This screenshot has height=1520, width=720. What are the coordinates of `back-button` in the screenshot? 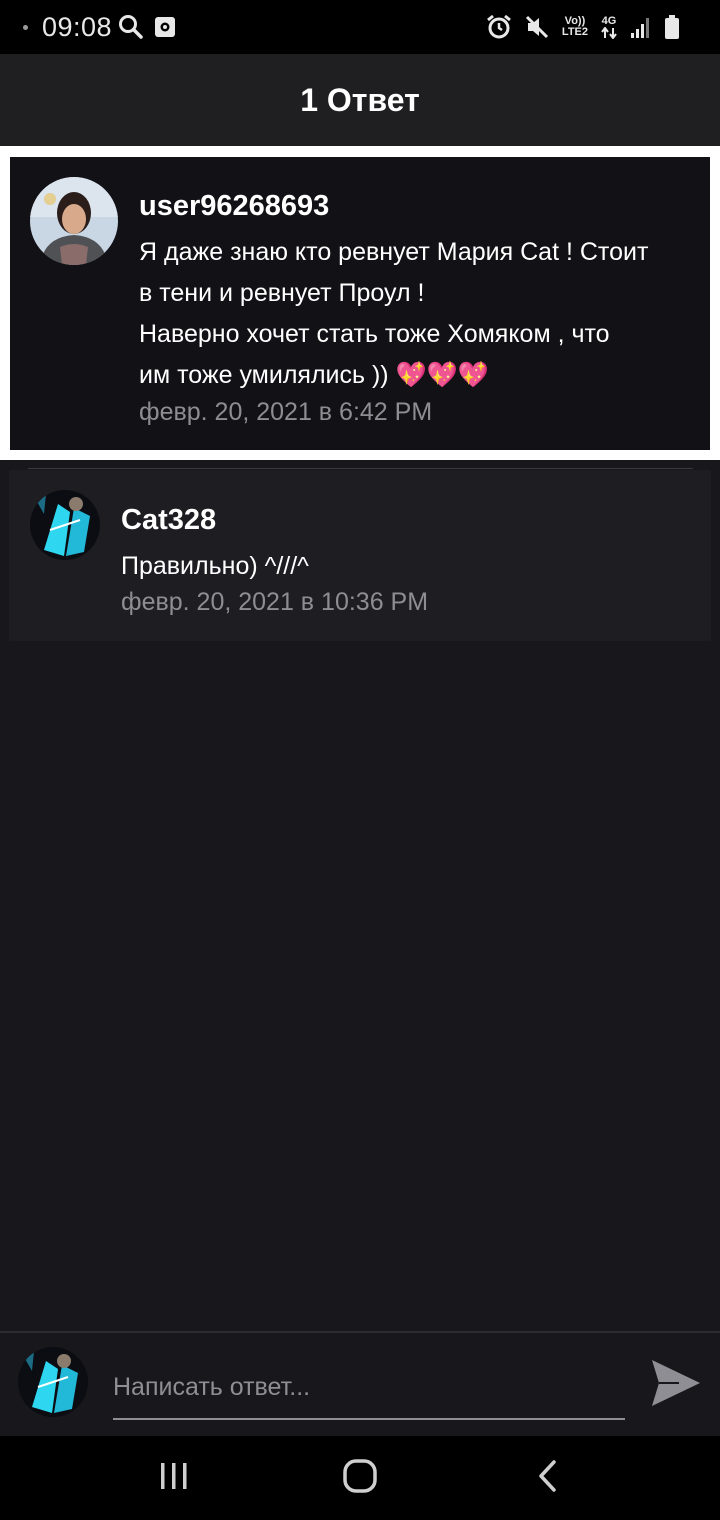 It's located at (548, 1478).